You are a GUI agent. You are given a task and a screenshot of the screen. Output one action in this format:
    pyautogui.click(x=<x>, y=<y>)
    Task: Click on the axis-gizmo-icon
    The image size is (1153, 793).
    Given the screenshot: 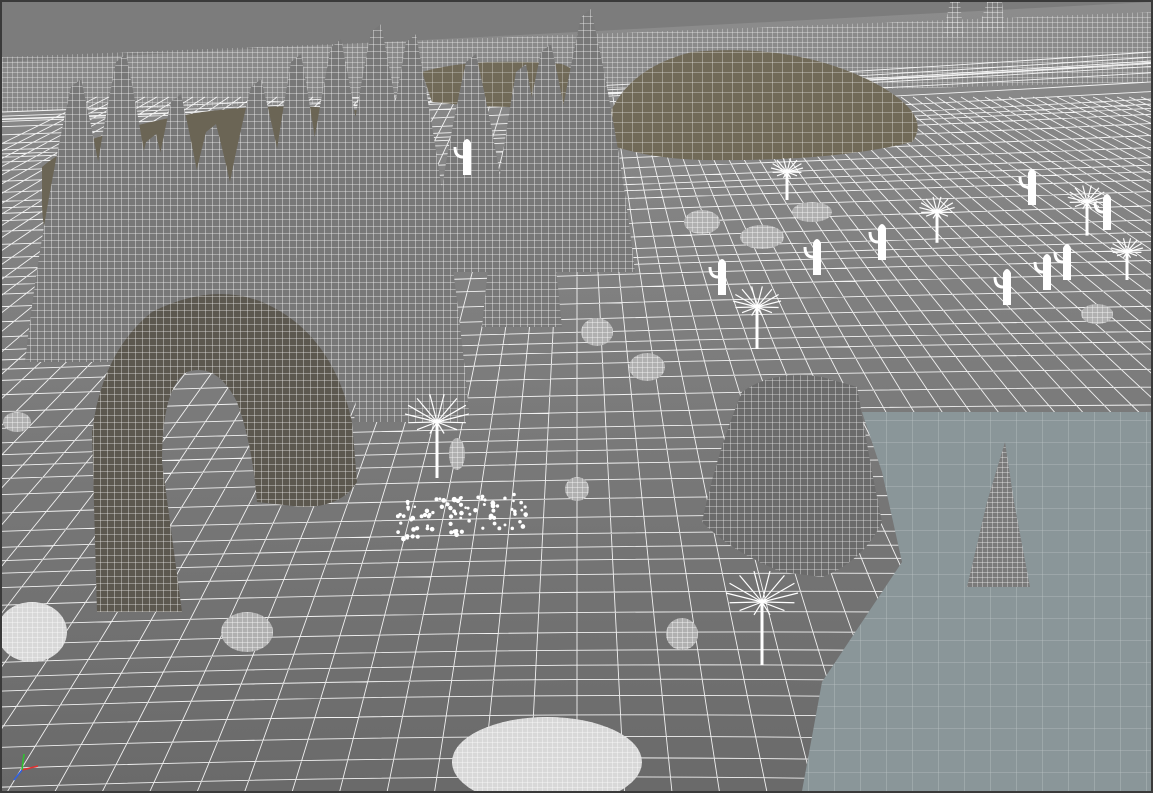 What is the action you would take?
    pyautogui.click(x=28, y=768)
    